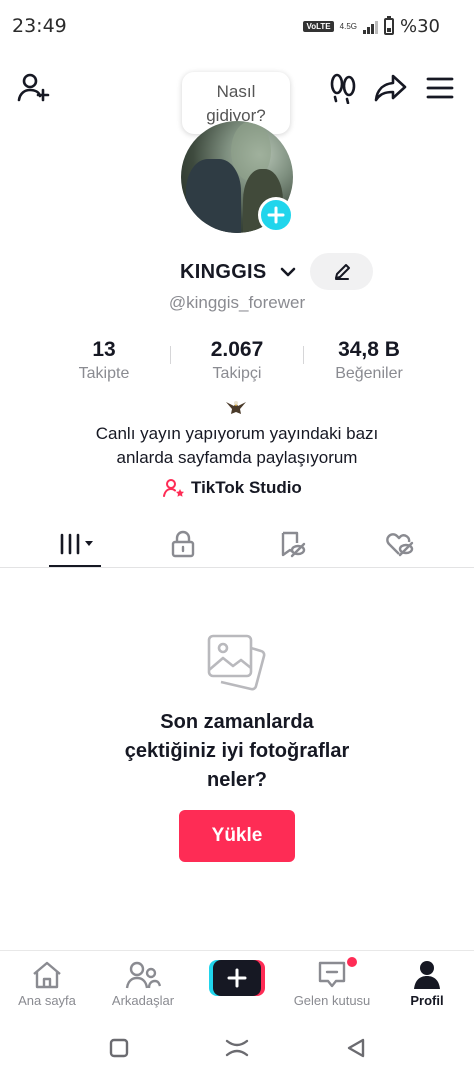 The height and width of the screenshot is (1080, 474). I want to click on likes-label: Beğeniler, so click(369, 373).